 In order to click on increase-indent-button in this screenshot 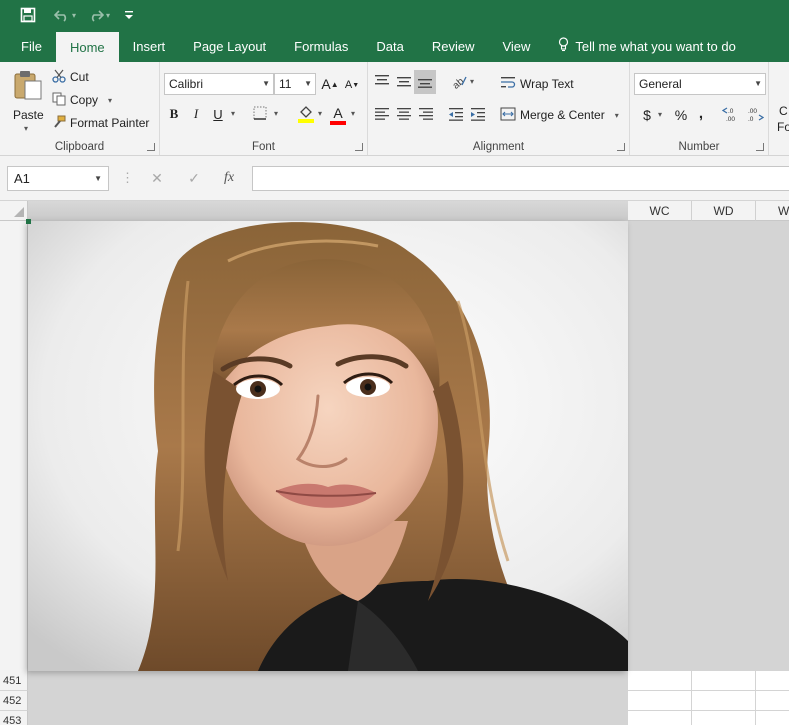, I will do `click(478, 115)`.